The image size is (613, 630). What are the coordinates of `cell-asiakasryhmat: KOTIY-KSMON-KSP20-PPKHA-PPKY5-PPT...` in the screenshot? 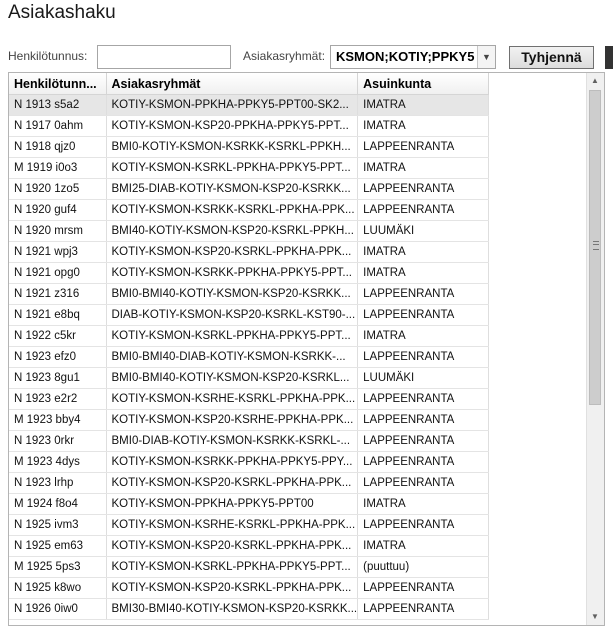 It's located at (232, 126).